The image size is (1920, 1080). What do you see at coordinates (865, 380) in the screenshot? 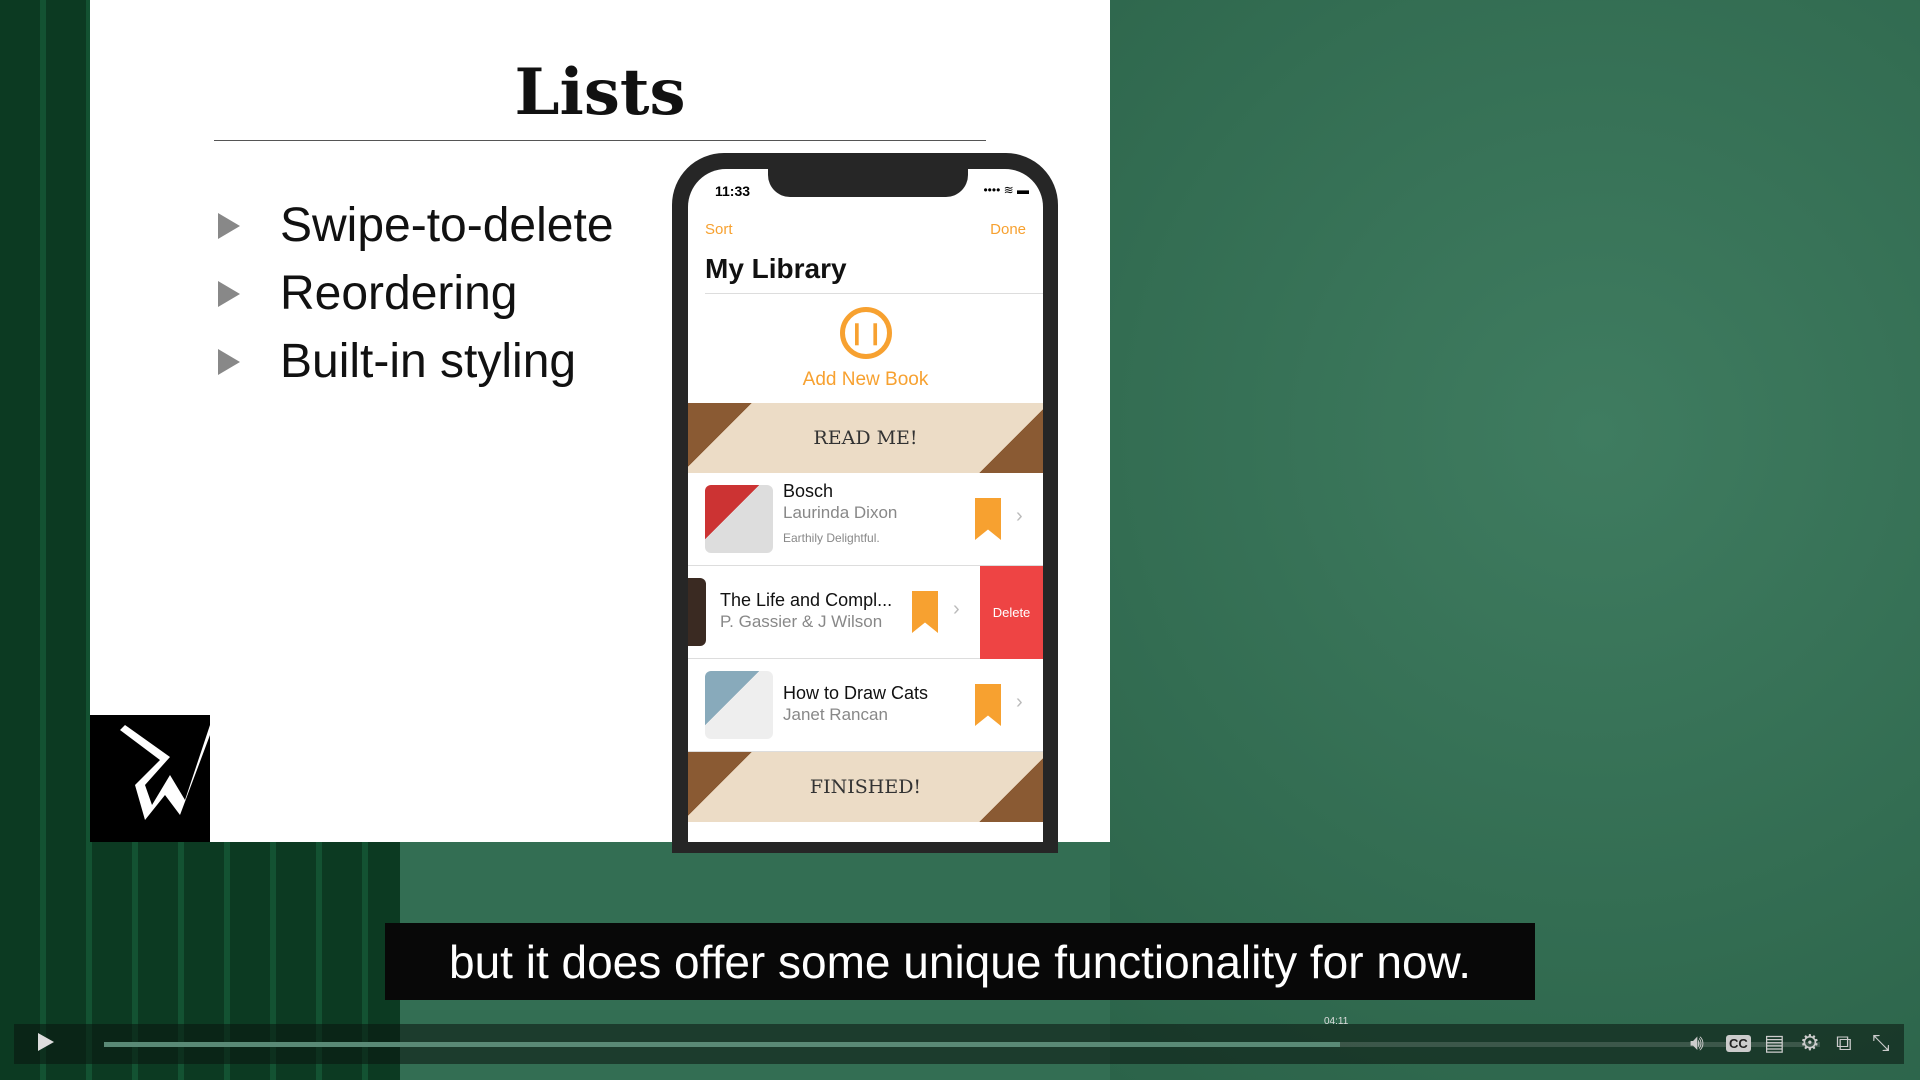
I see `add-new-book-button: Add New Book` at bounding box center [865, 380].